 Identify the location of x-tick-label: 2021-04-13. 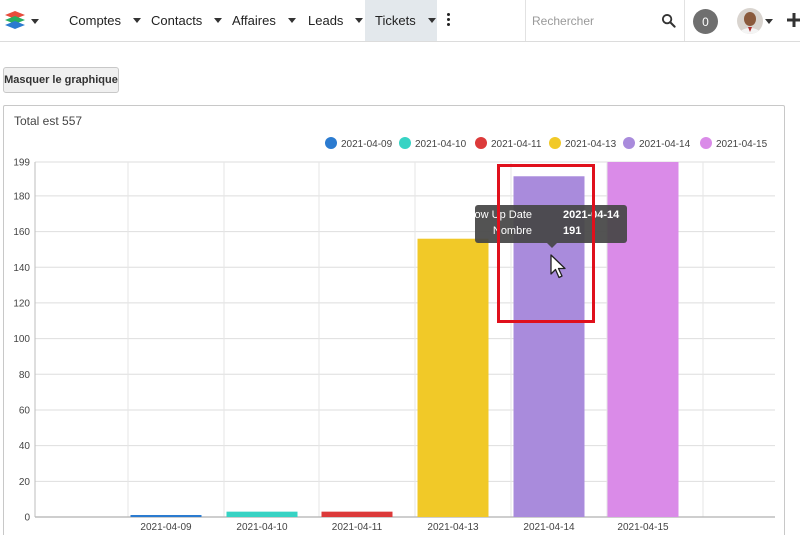
(453, 527).